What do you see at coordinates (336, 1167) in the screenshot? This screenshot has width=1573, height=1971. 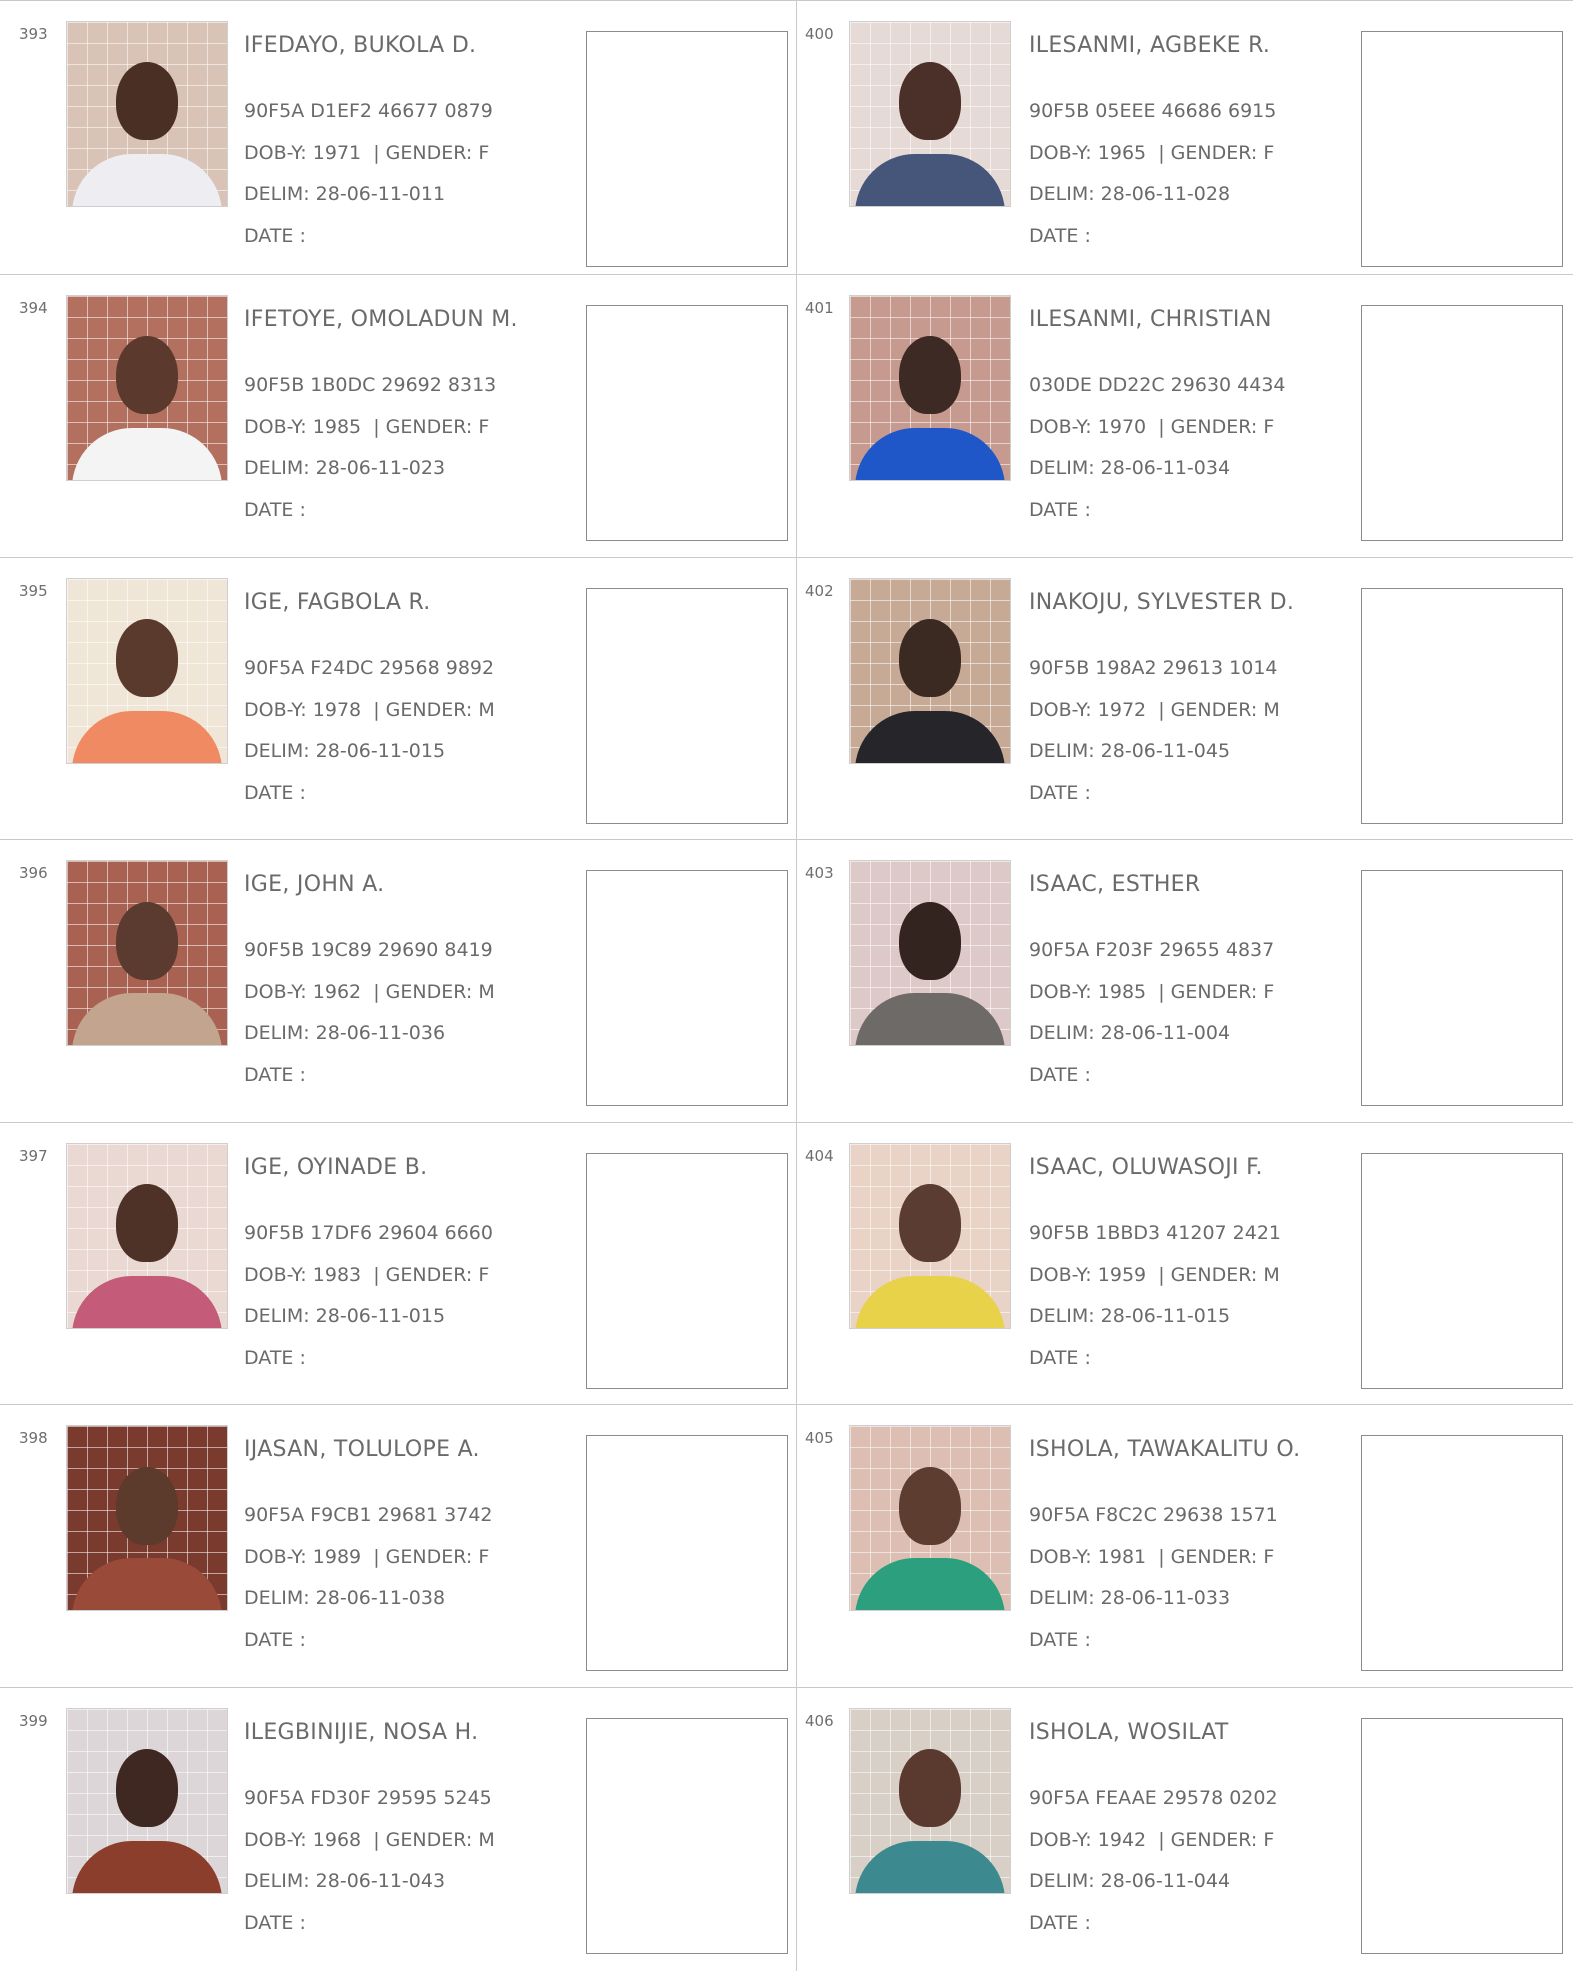 I see `voter-name: IGE, OYINADE B.` at bounding box center [336, 1167].